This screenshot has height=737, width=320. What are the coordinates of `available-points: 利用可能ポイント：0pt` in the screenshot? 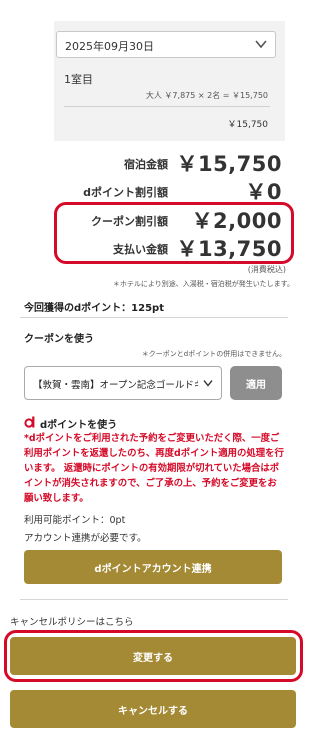 It's located at (75, 520).